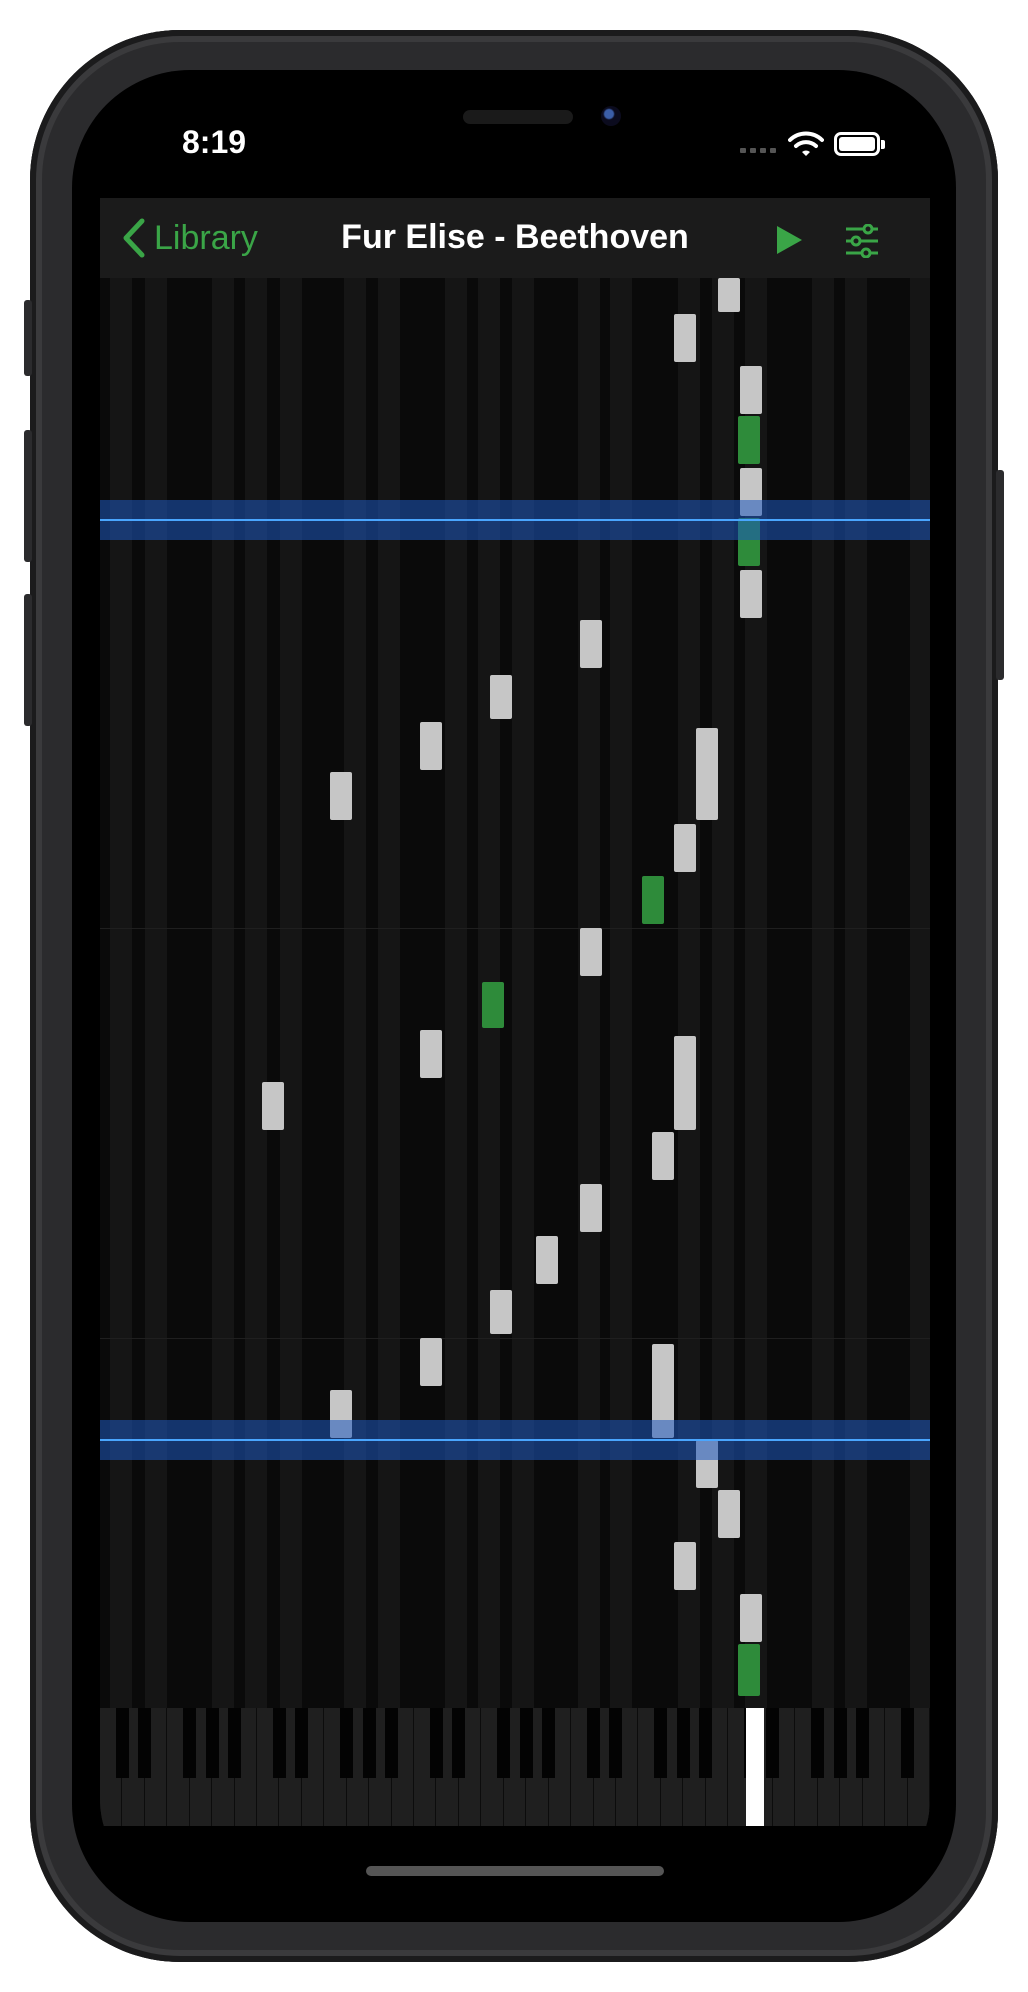  I want to click on back-button: Library, so click(190, 238).